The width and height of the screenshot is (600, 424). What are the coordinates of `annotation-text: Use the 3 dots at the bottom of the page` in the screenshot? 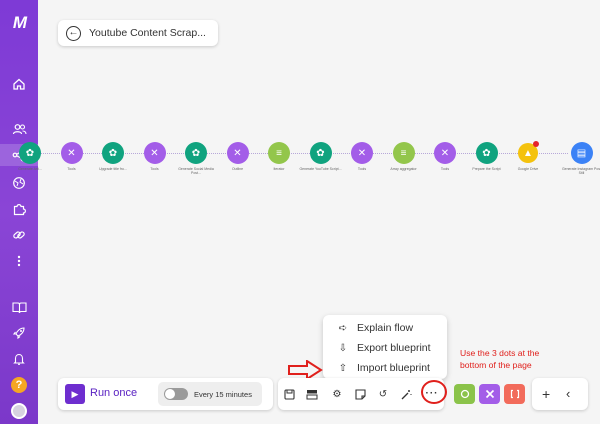 It's located at (500, 359).